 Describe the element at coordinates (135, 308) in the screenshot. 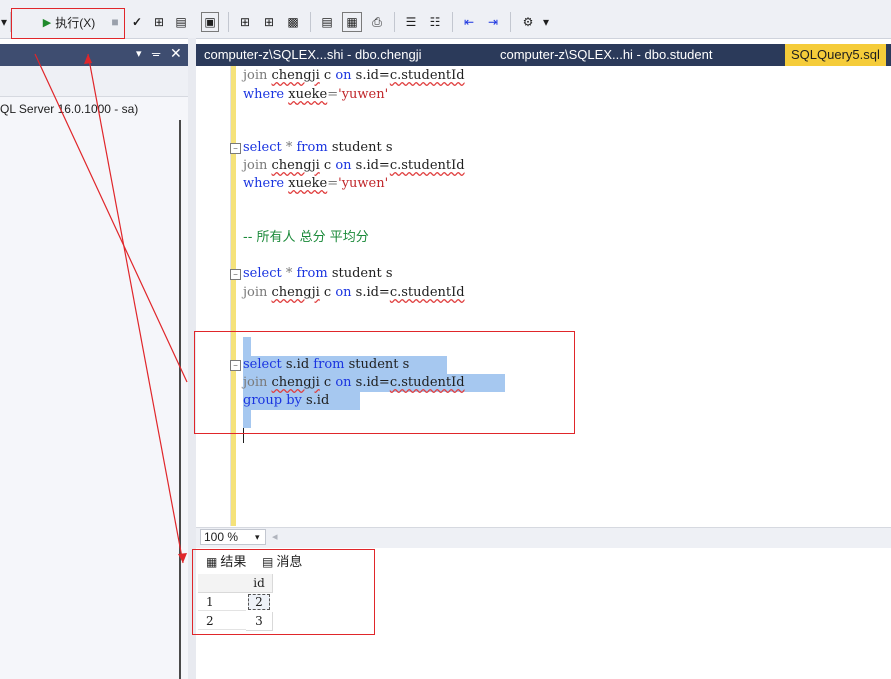

I see `arrow-line-to-results` at that location.